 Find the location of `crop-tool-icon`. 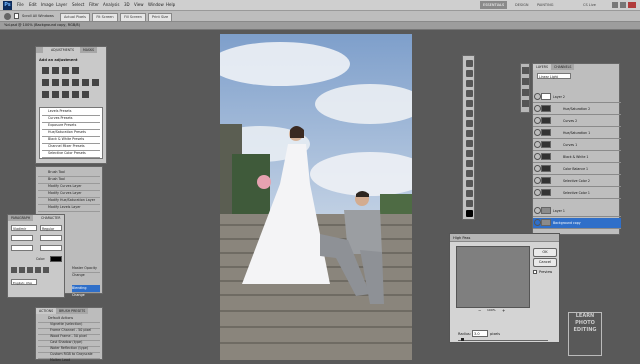

crop-tool-icon is located at coordinates (469, 103).